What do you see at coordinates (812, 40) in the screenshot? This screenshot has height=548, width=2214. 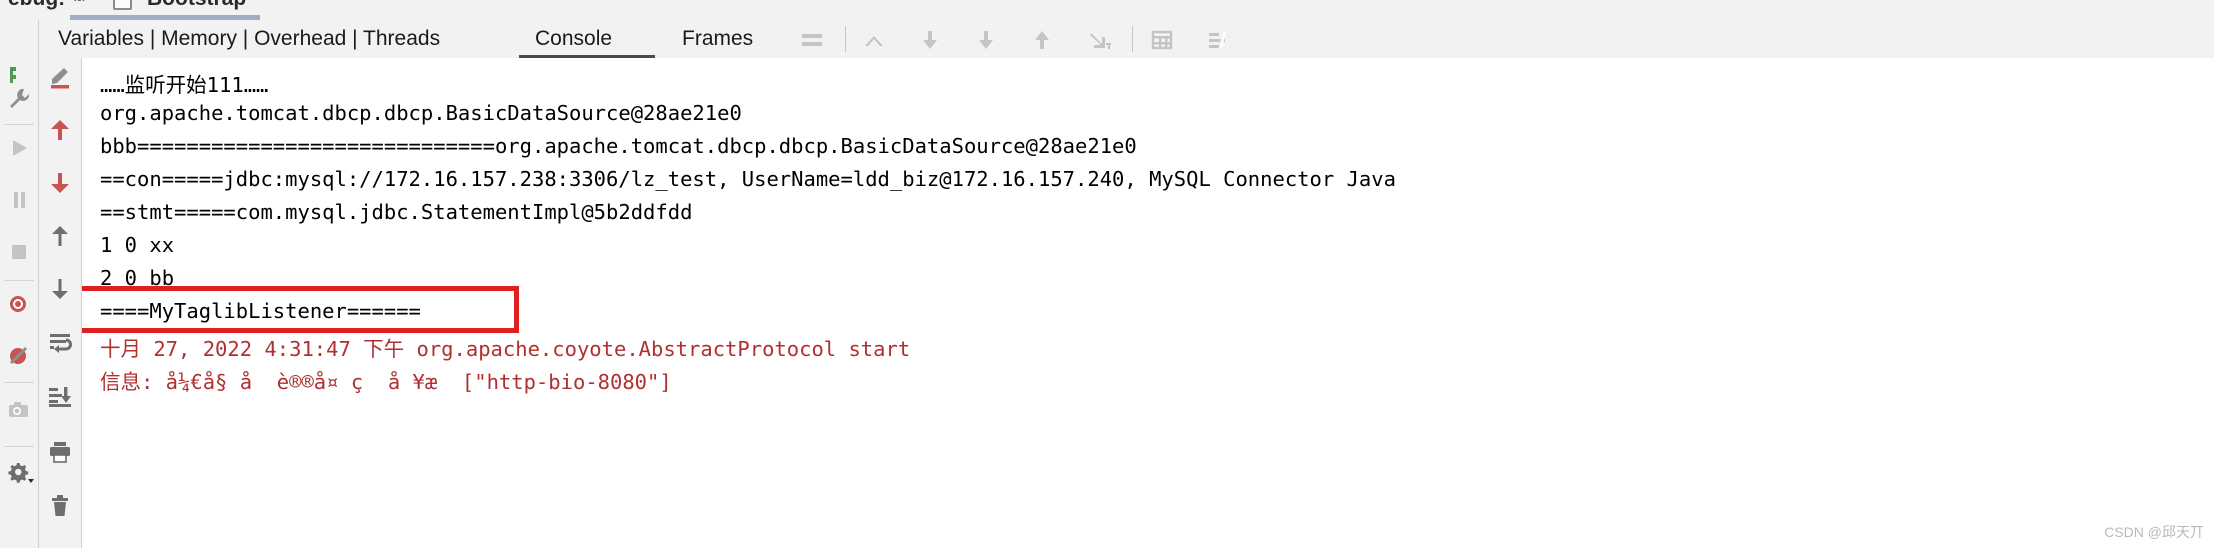 I see `soft-wrap-icon` at bounding box center [812, 40].